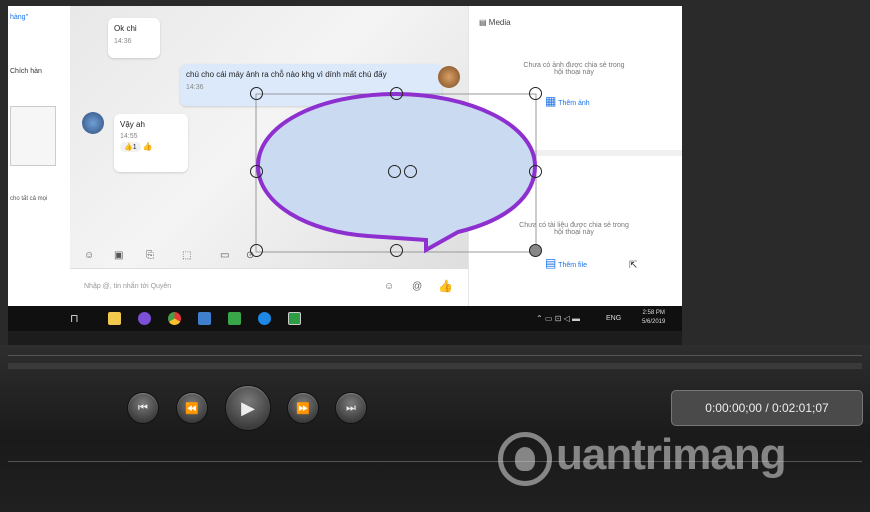 The image size is (870, 512). I want to click on window-frame-left, so click(4, 172).